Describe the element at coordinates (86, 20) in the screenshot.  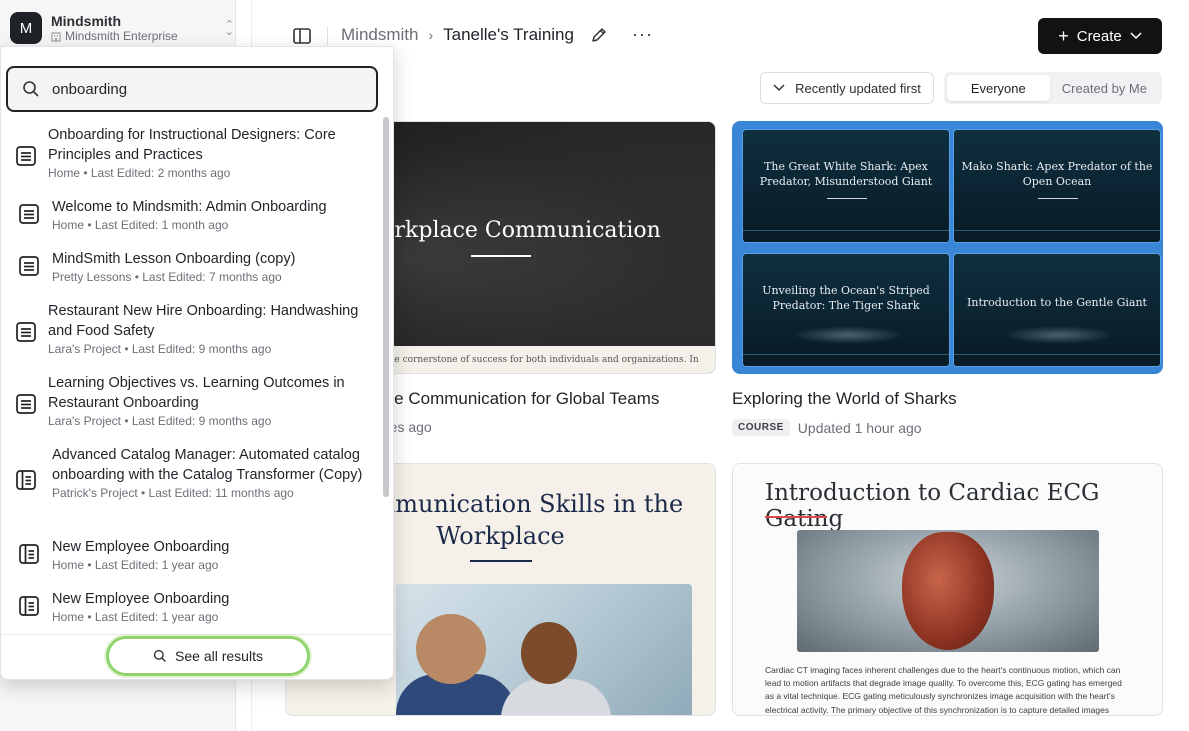
I see `workspace-name: Mindsmith` at that location.